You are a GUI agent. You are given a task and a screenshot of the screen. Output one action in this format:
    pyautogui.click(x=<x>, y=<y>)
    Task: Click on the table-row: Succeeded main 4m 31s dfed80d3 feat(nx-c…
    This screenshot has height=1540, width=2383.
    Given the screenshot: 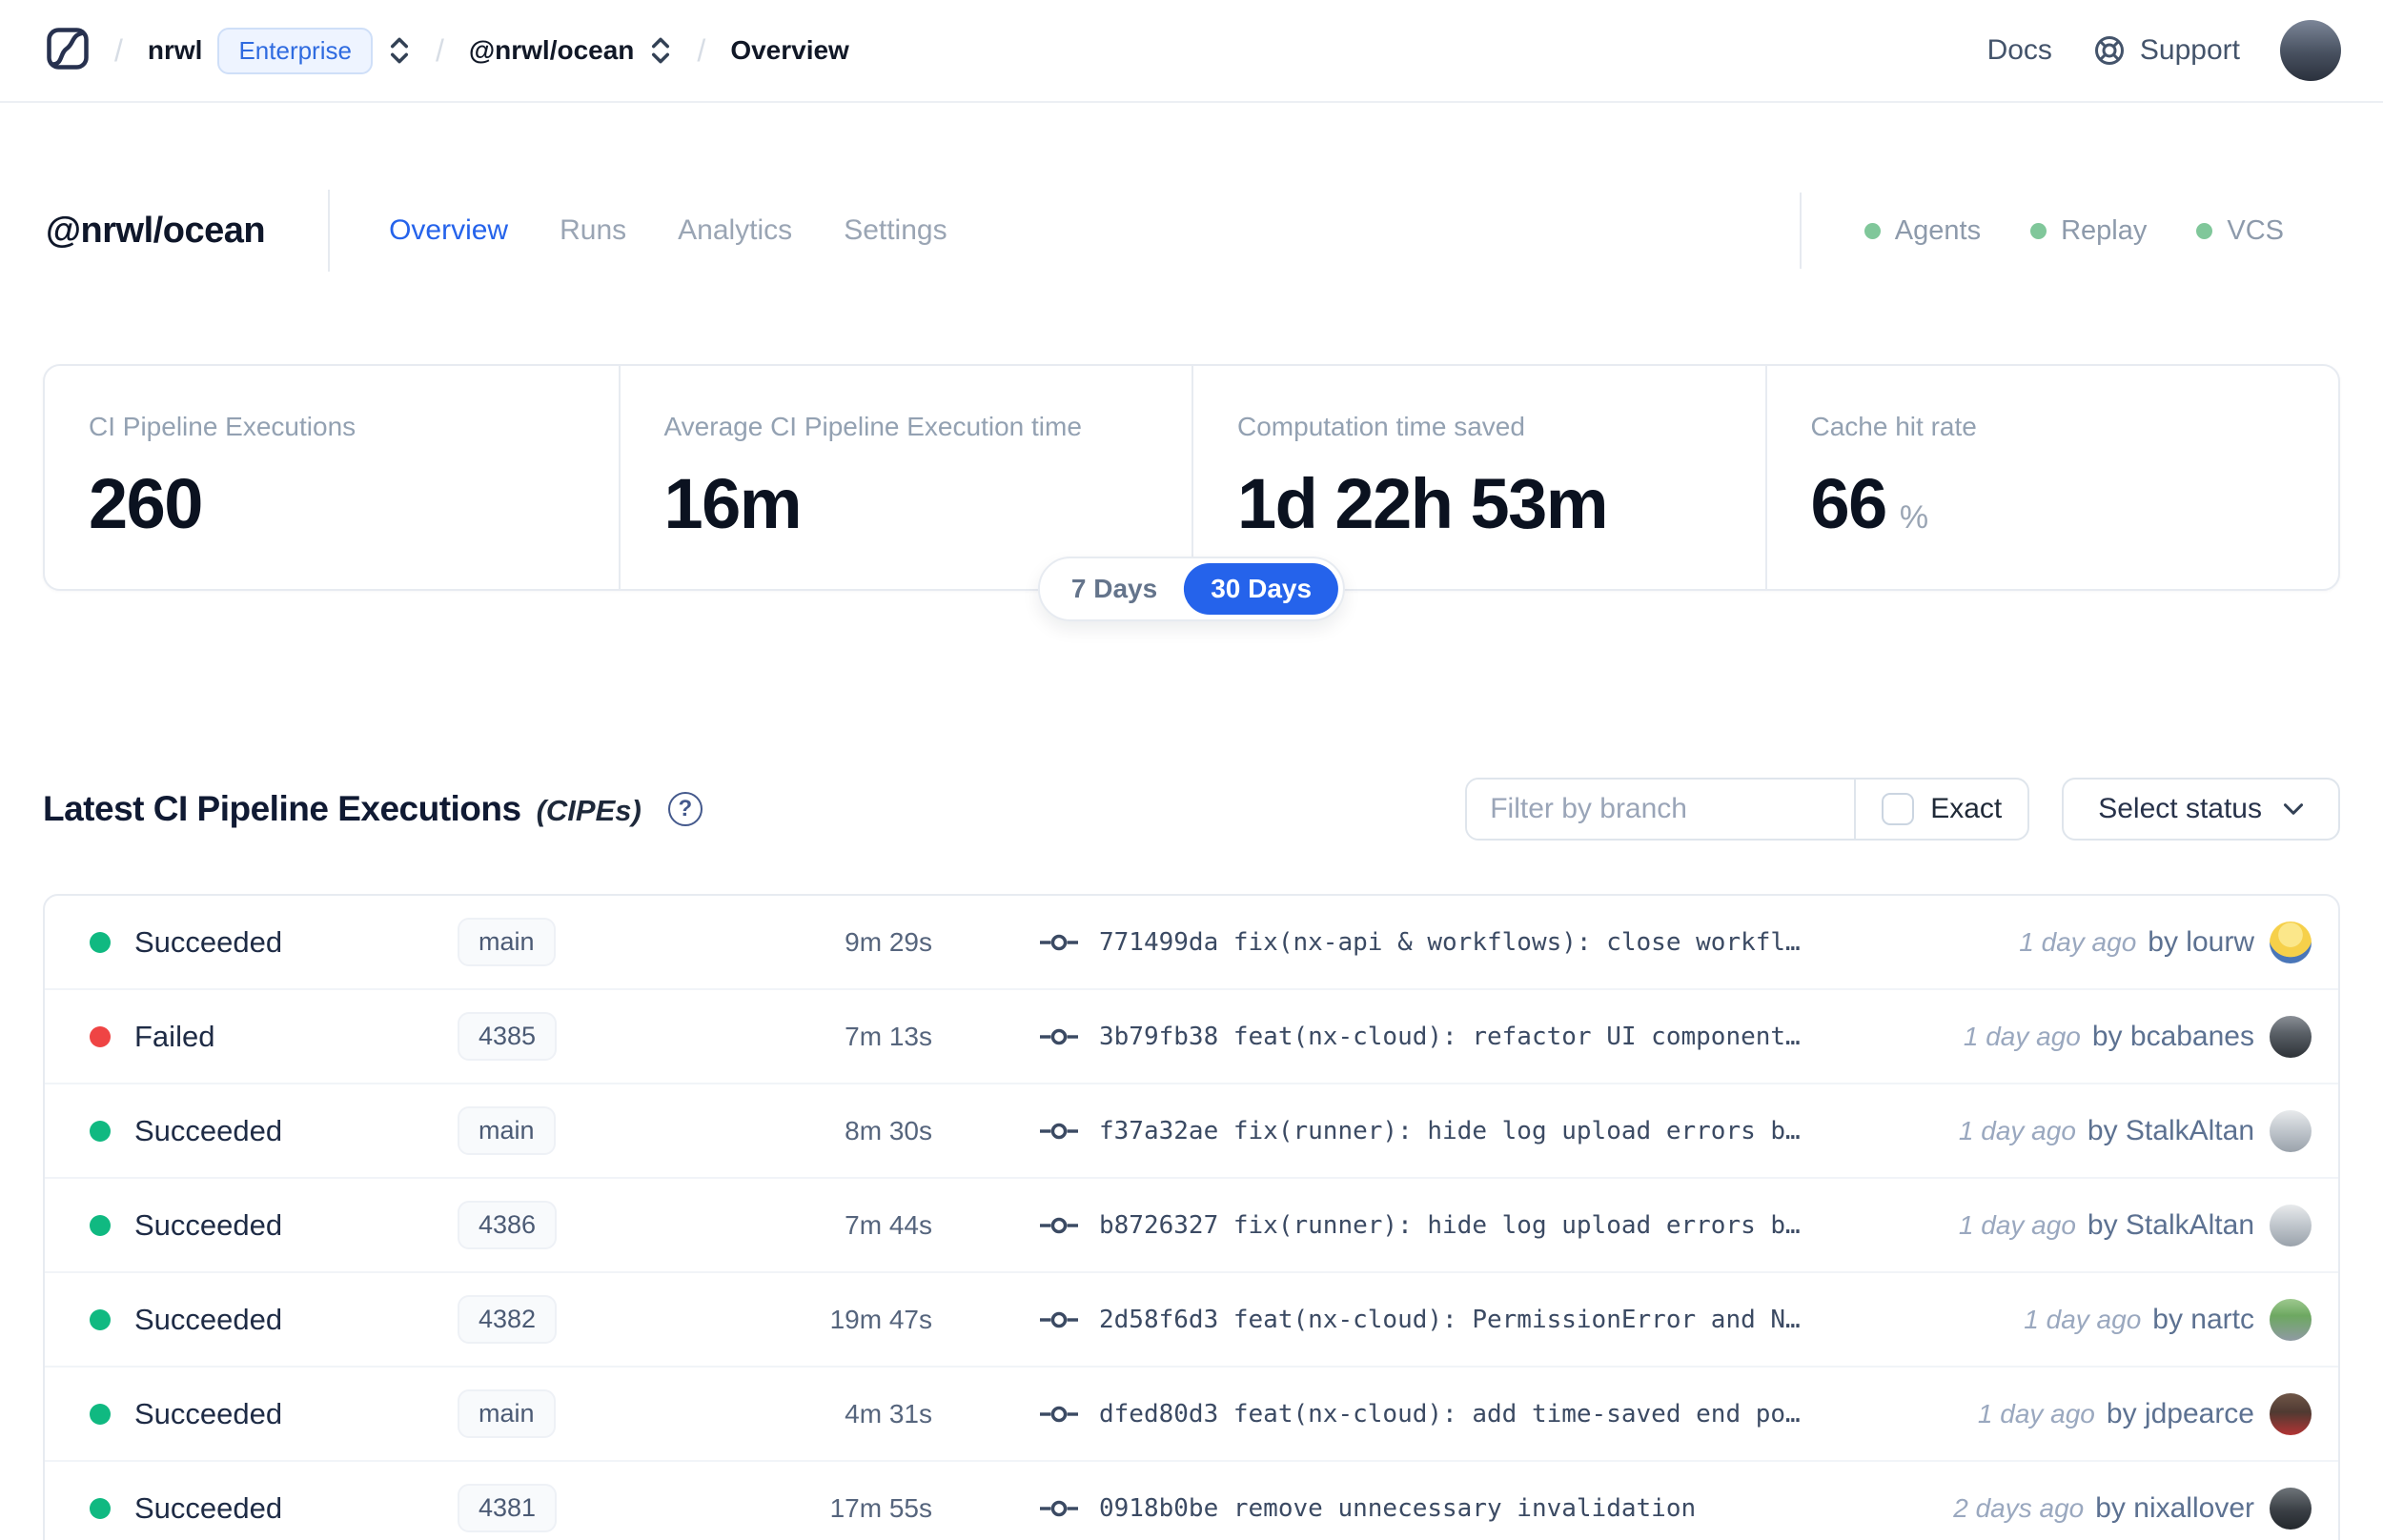 What is the action you would take?
    pyautogui.click(x=1191, y=1415)
    